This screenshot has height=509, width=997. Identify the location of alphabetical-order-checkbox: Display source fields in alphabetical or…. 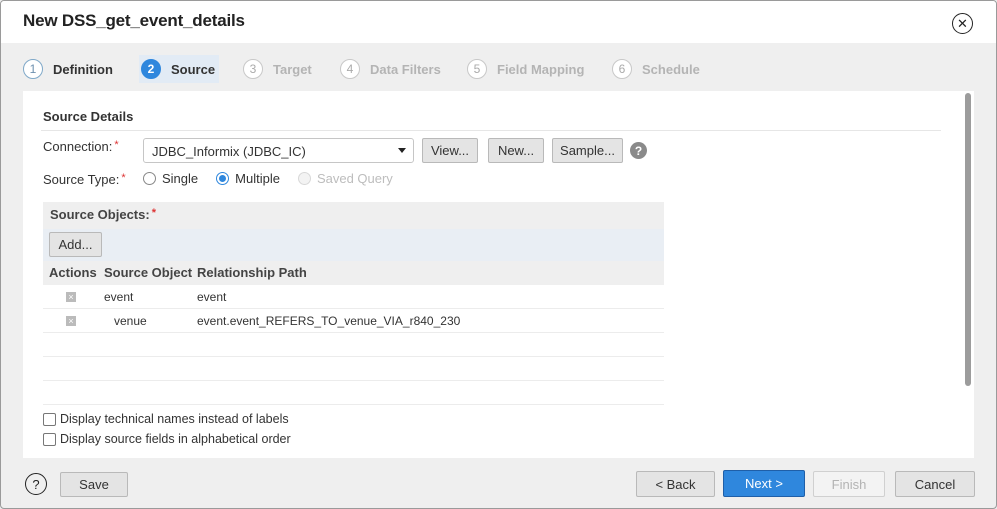
(167, 439).